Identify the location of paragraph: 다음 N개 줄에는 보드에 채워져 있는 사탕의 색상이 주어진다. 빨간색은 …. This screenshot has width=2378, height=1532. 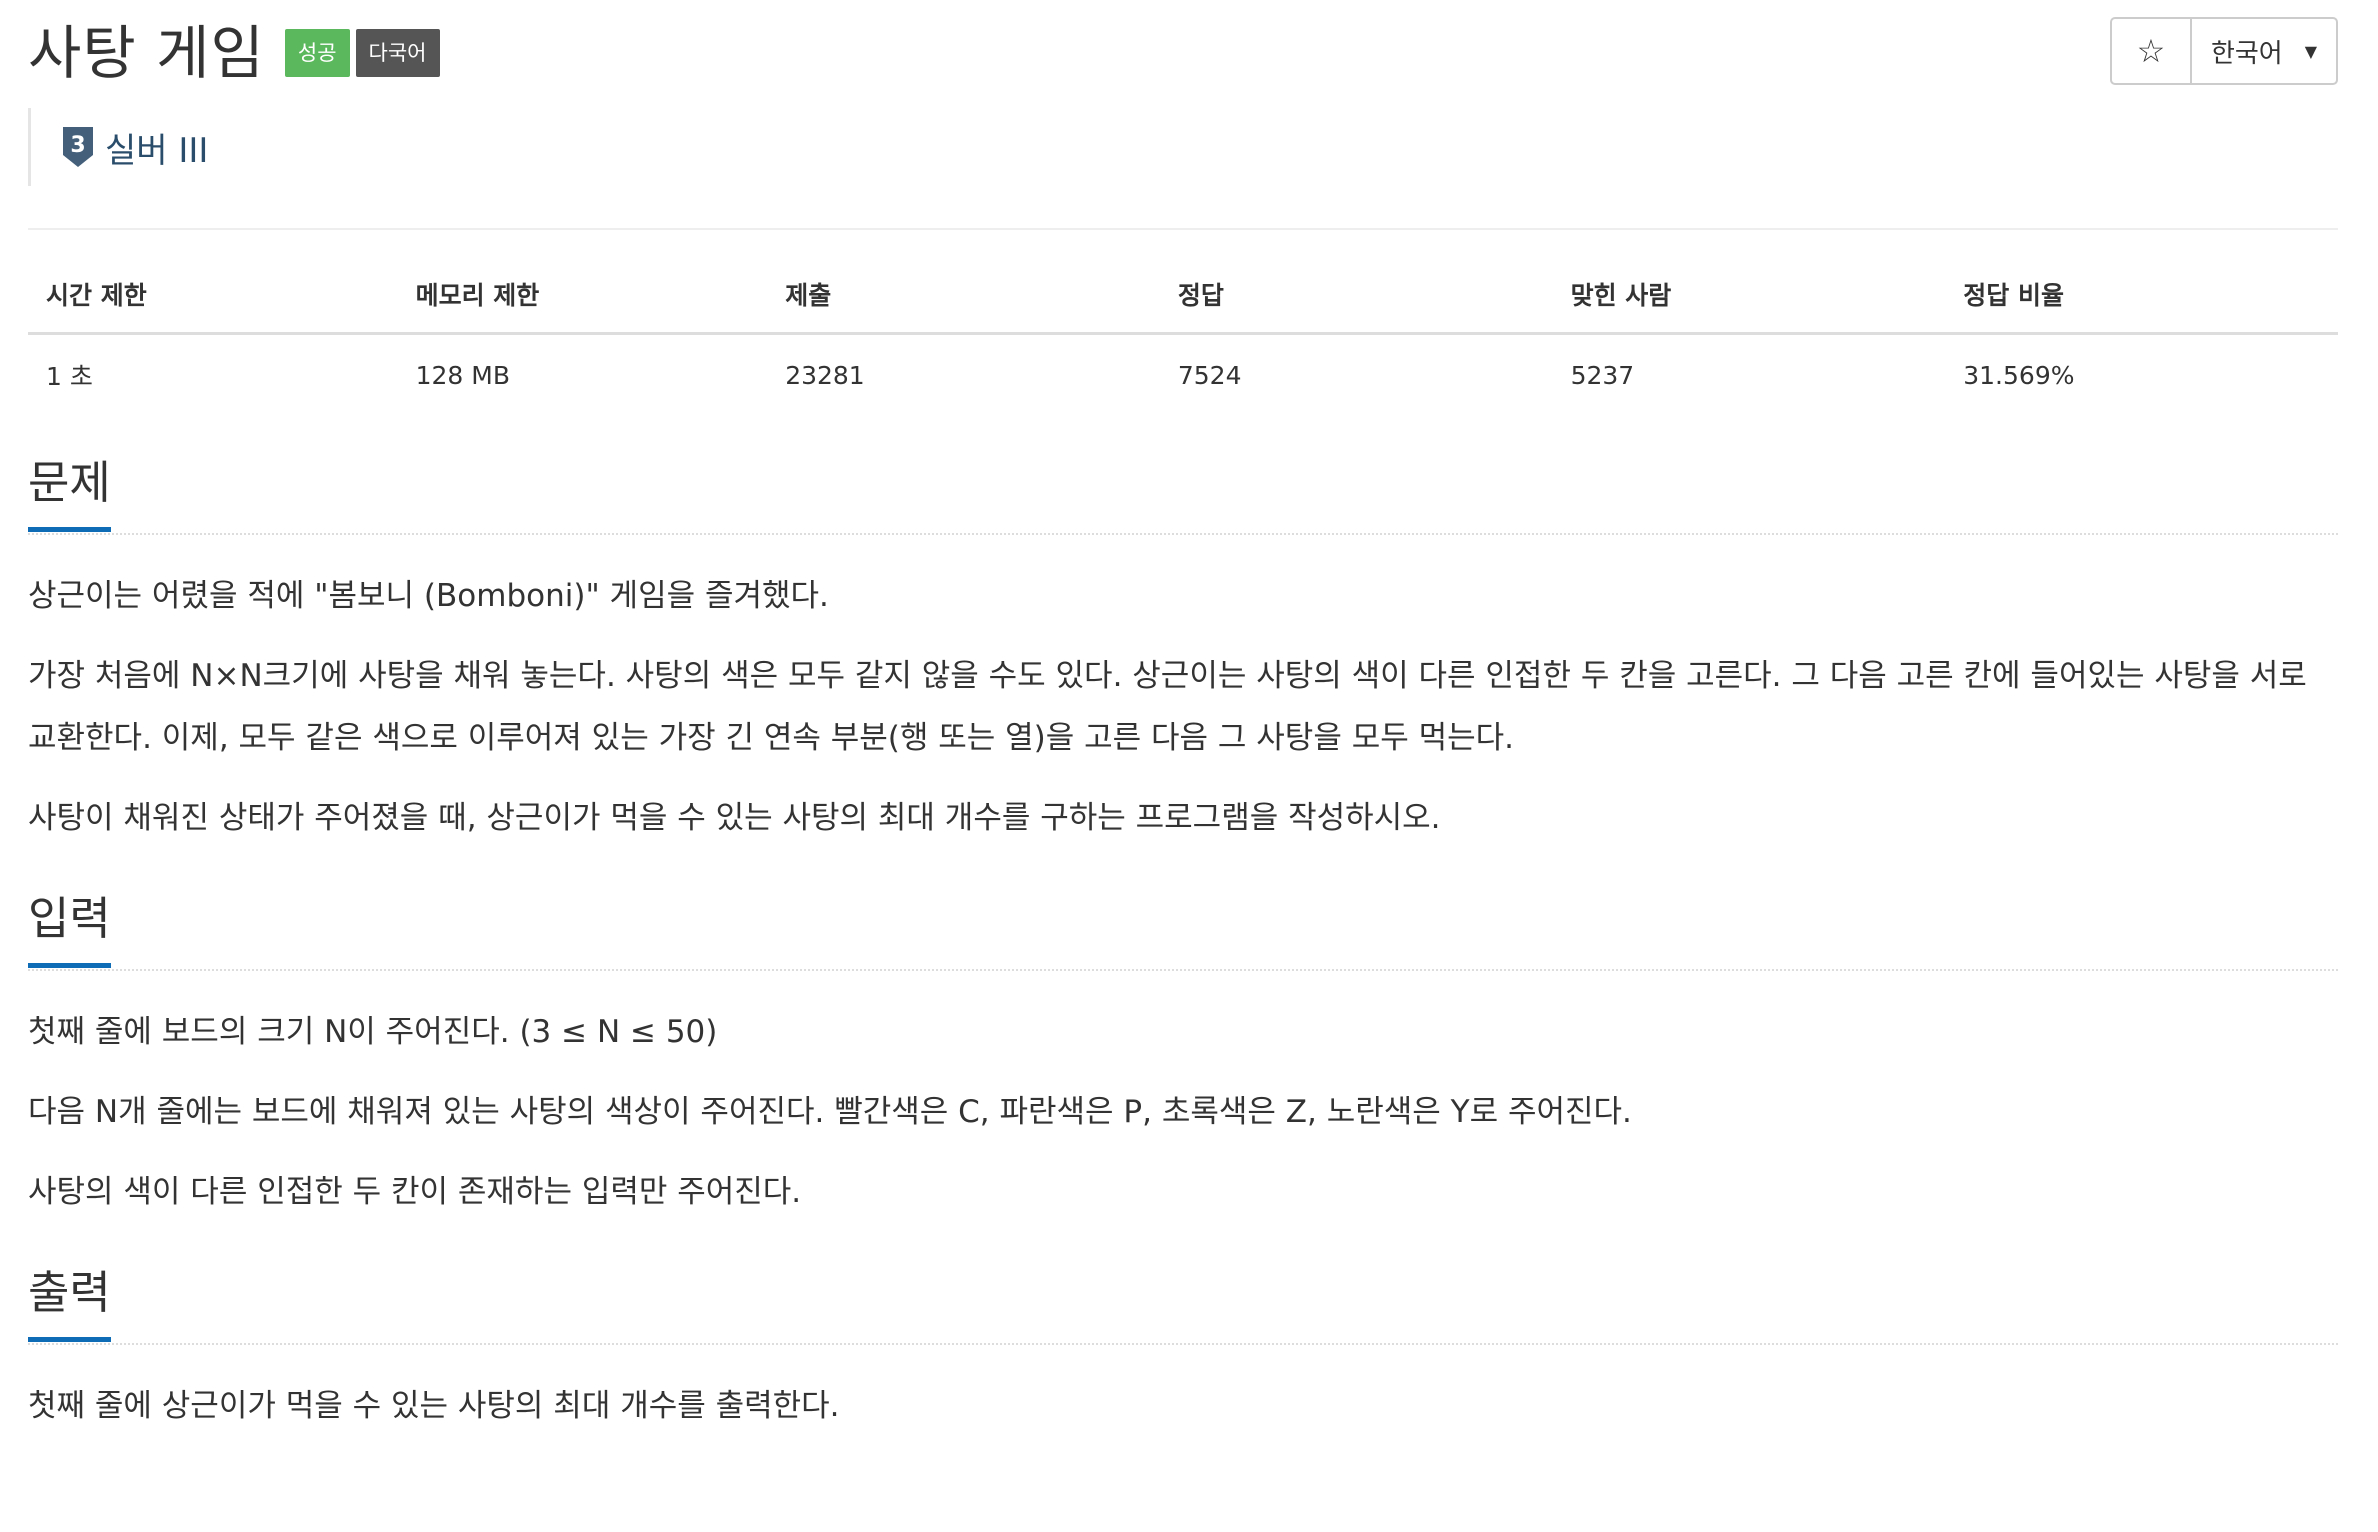
(830, 1112).